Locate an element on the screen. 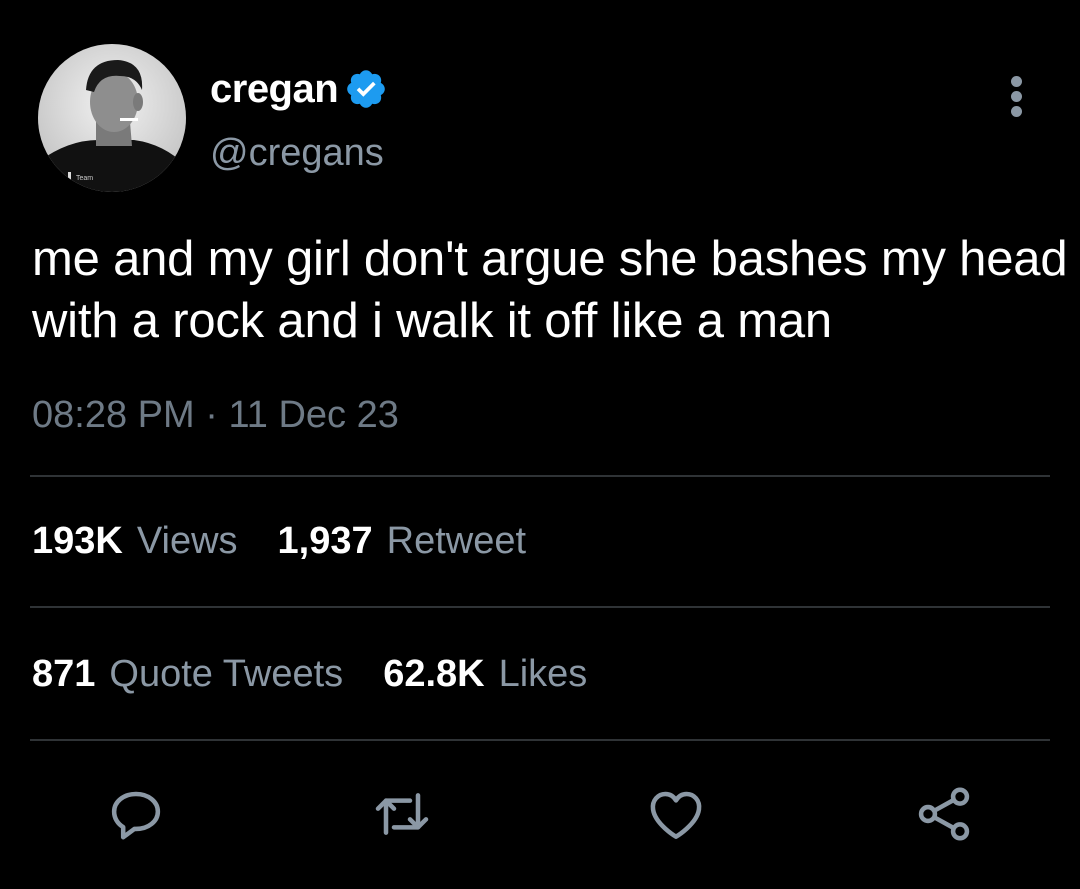 This screenshot has width=1080, height=889. share-button is located at coordinates (944, 814).